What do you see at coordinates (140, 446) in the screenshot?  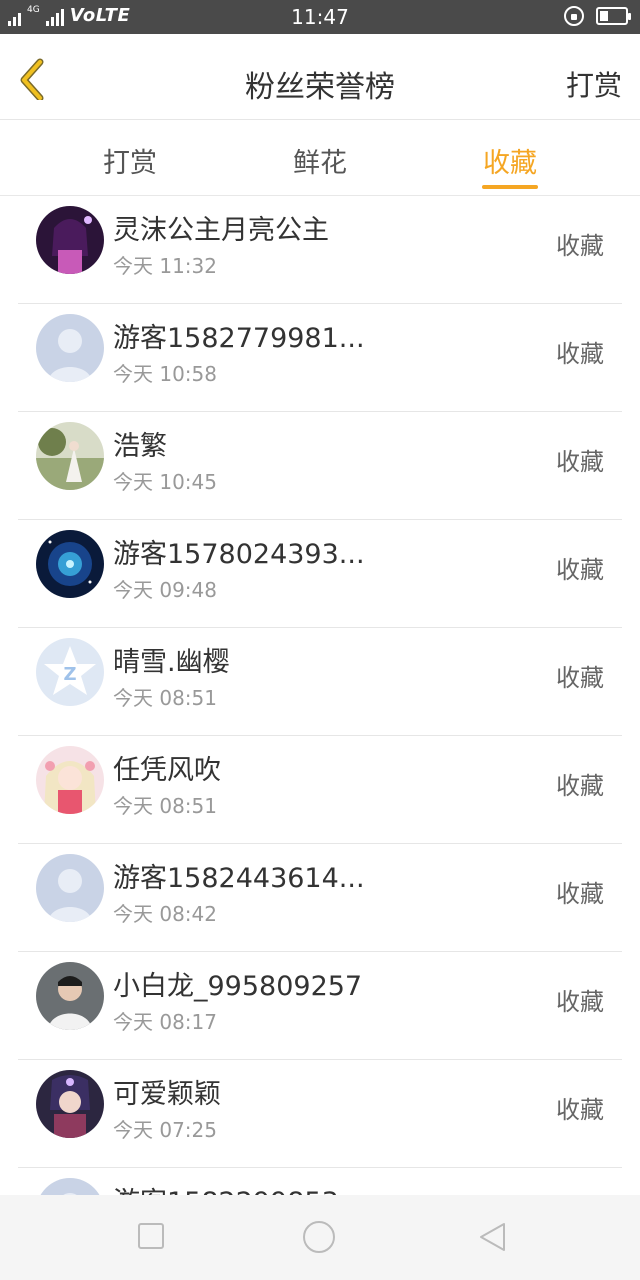 I see `fan-name: 浩繁` at bounding box center [140, 446].